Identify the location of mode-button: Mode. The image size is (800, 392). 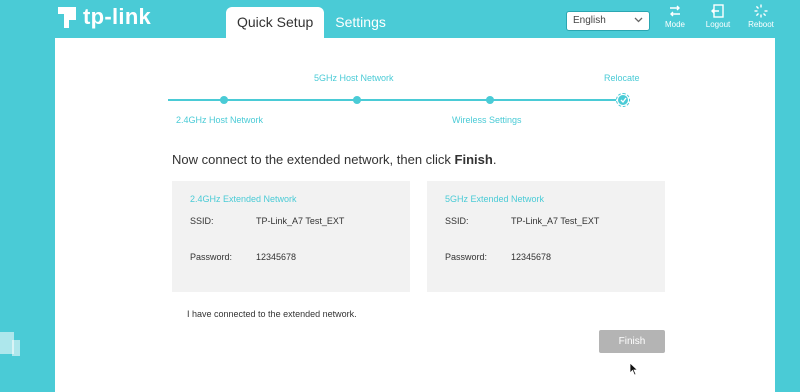
(675, 16).